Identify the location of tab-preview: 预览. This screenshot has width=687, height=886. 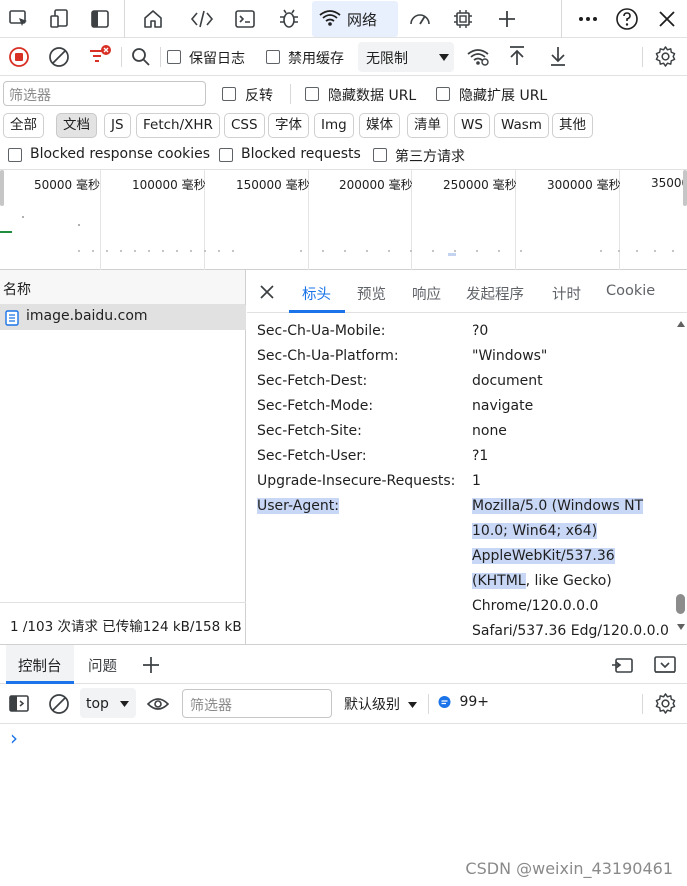
(371, 293).